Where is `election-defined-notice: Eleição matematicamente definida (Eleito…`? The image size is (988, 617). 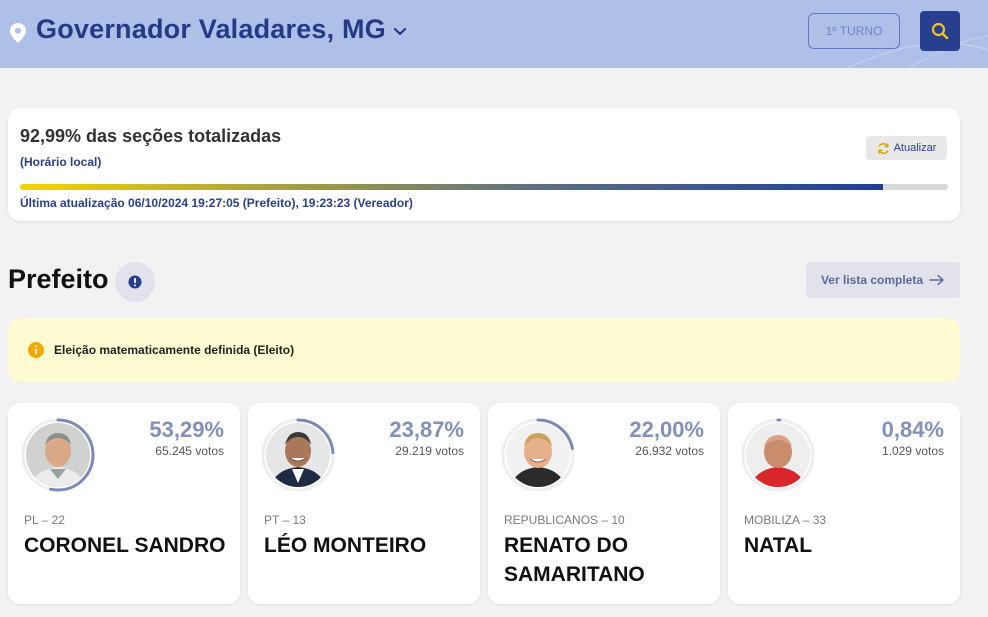 election-defined-notice: Eleição matematicamente definida (Eleito… is located at coordinates (484, 350).